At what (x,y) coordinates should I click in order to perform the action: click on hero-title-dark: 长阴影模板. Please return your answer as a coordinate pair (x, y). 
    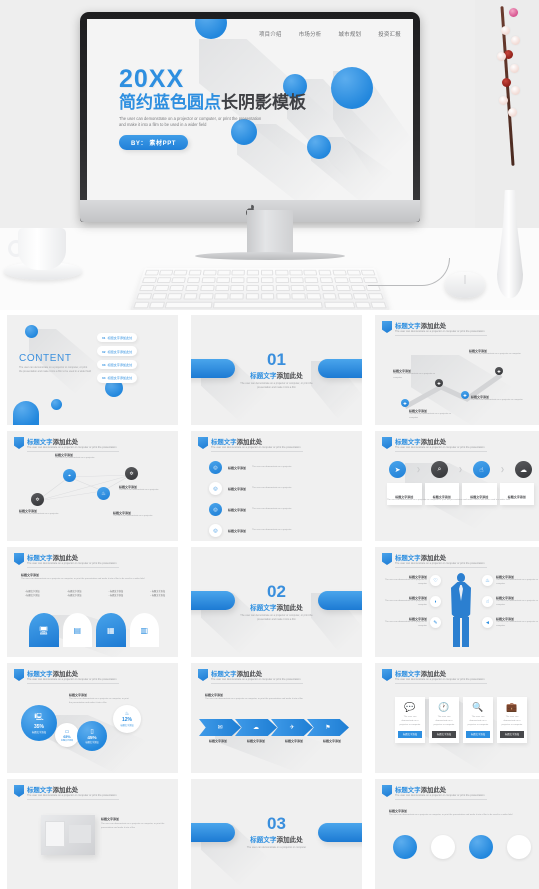
    Looking at the image, I should click on (263, 102).